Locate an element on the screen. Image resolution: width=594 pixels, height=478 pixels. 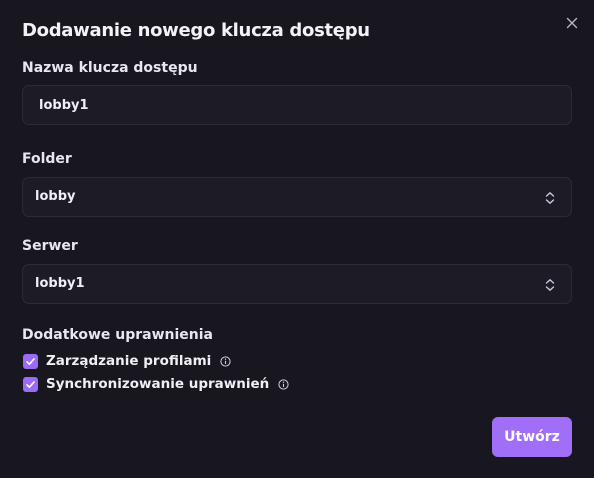
permissions-label: Dodatkowe uprawnienia is located at coordinates (118, 335).